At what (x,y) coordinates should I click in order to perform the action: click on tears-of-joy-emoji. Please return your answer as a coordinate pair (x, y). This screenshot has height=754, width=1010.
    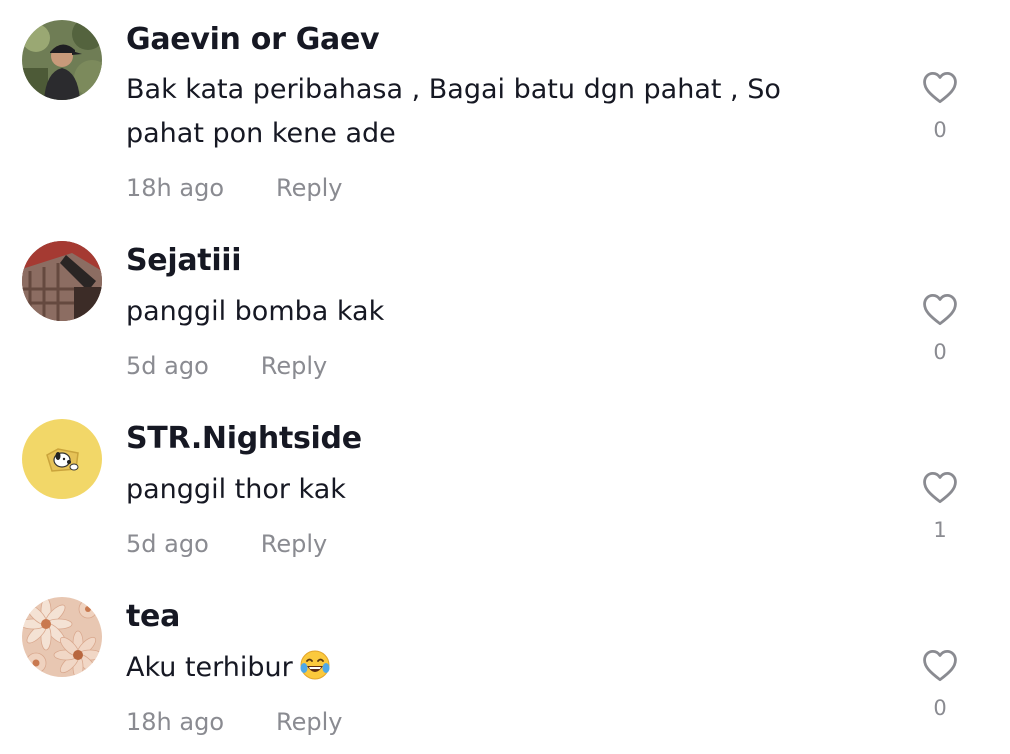
    Looking at the image, I should click on (315, 672).